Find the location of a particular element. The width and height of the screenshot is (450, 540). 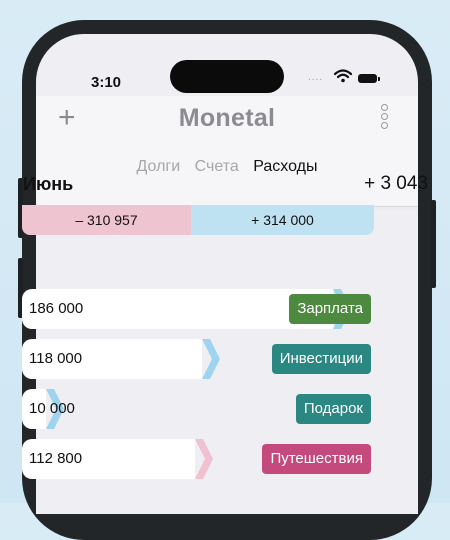

month-label: Июнь is located at coordinates (48, 184).